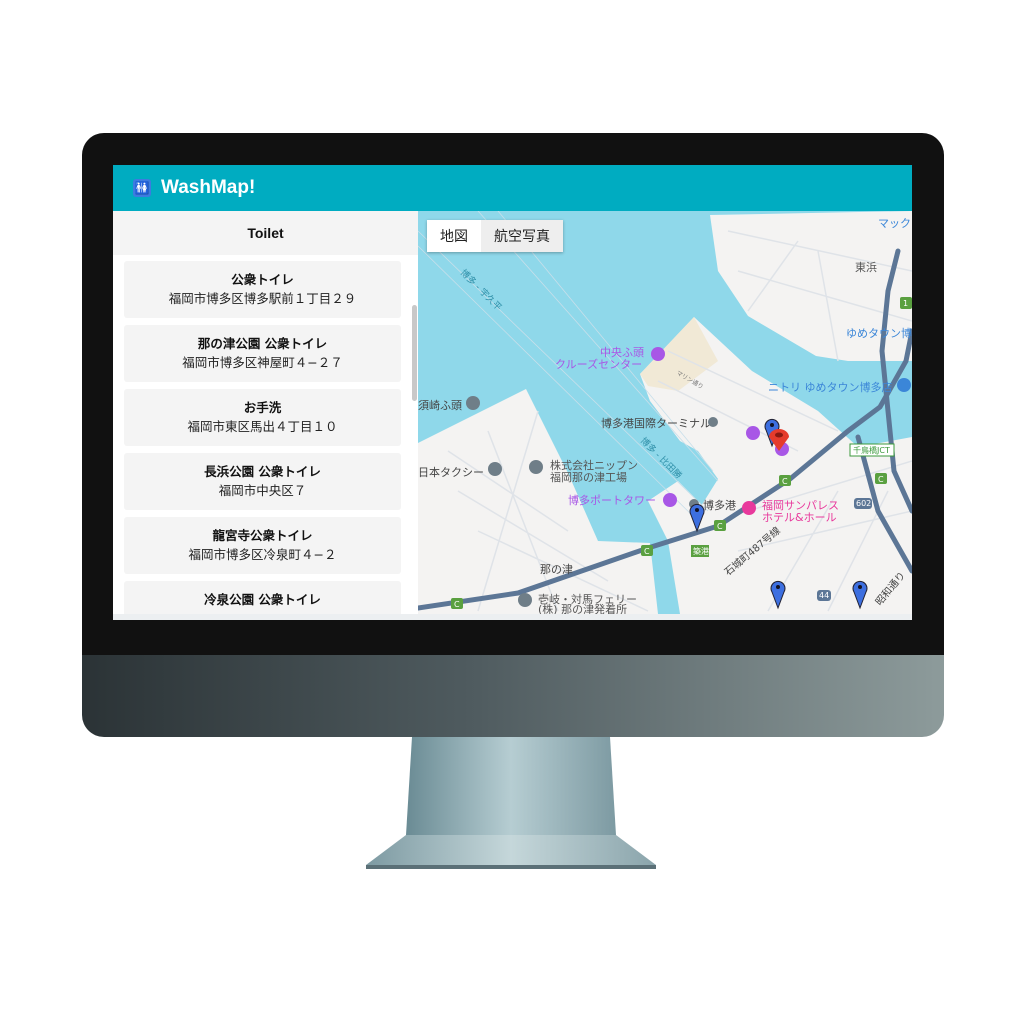 The width and height of the screenshot is (1024, 1024). Describe the element at coordinates (582, 608) in the screenshot. I see `svg-text: (株) 那の津発着所` at that location.